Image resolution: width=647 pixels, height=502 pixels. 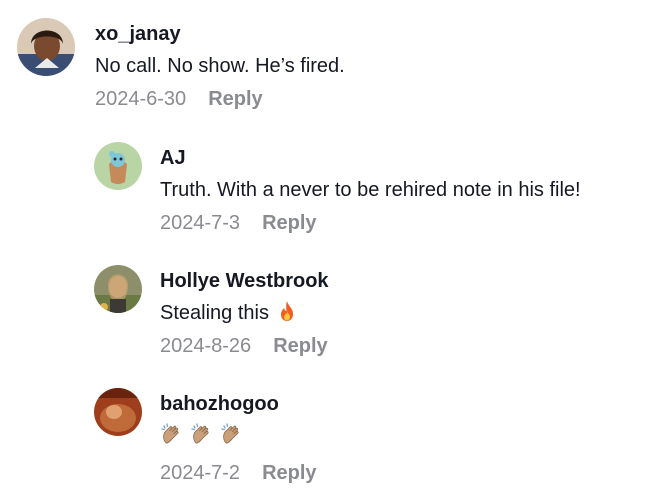 What do you see at coordinates (200, 223) in the screenshot?
I see `comment-date: 2024-7-3` at bounding box center [200, 223].